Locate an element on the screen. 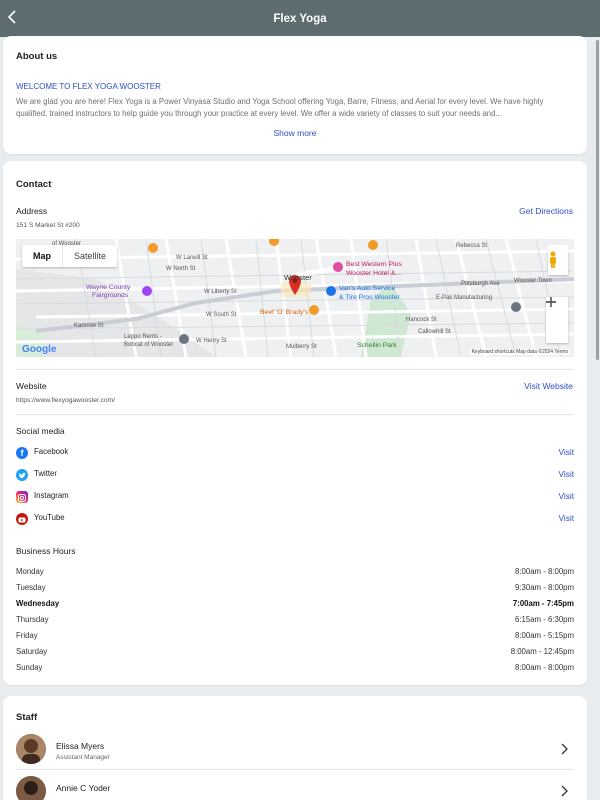  map-label-schellin: Schellin Park is located at coordinates (377, 345).